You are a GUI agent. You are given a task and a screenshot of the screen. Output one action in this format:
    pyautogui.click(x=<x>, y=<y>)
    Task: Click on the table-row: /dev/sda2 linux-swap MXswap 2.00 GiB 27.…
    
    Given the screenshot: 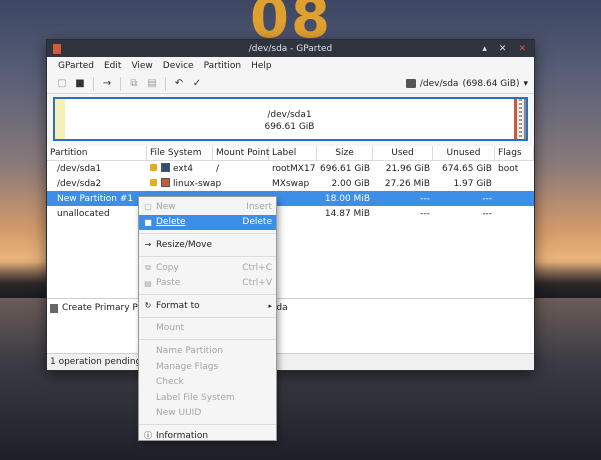 What is the action you would take?
    pyautogui.click(x=290, y=183)
    